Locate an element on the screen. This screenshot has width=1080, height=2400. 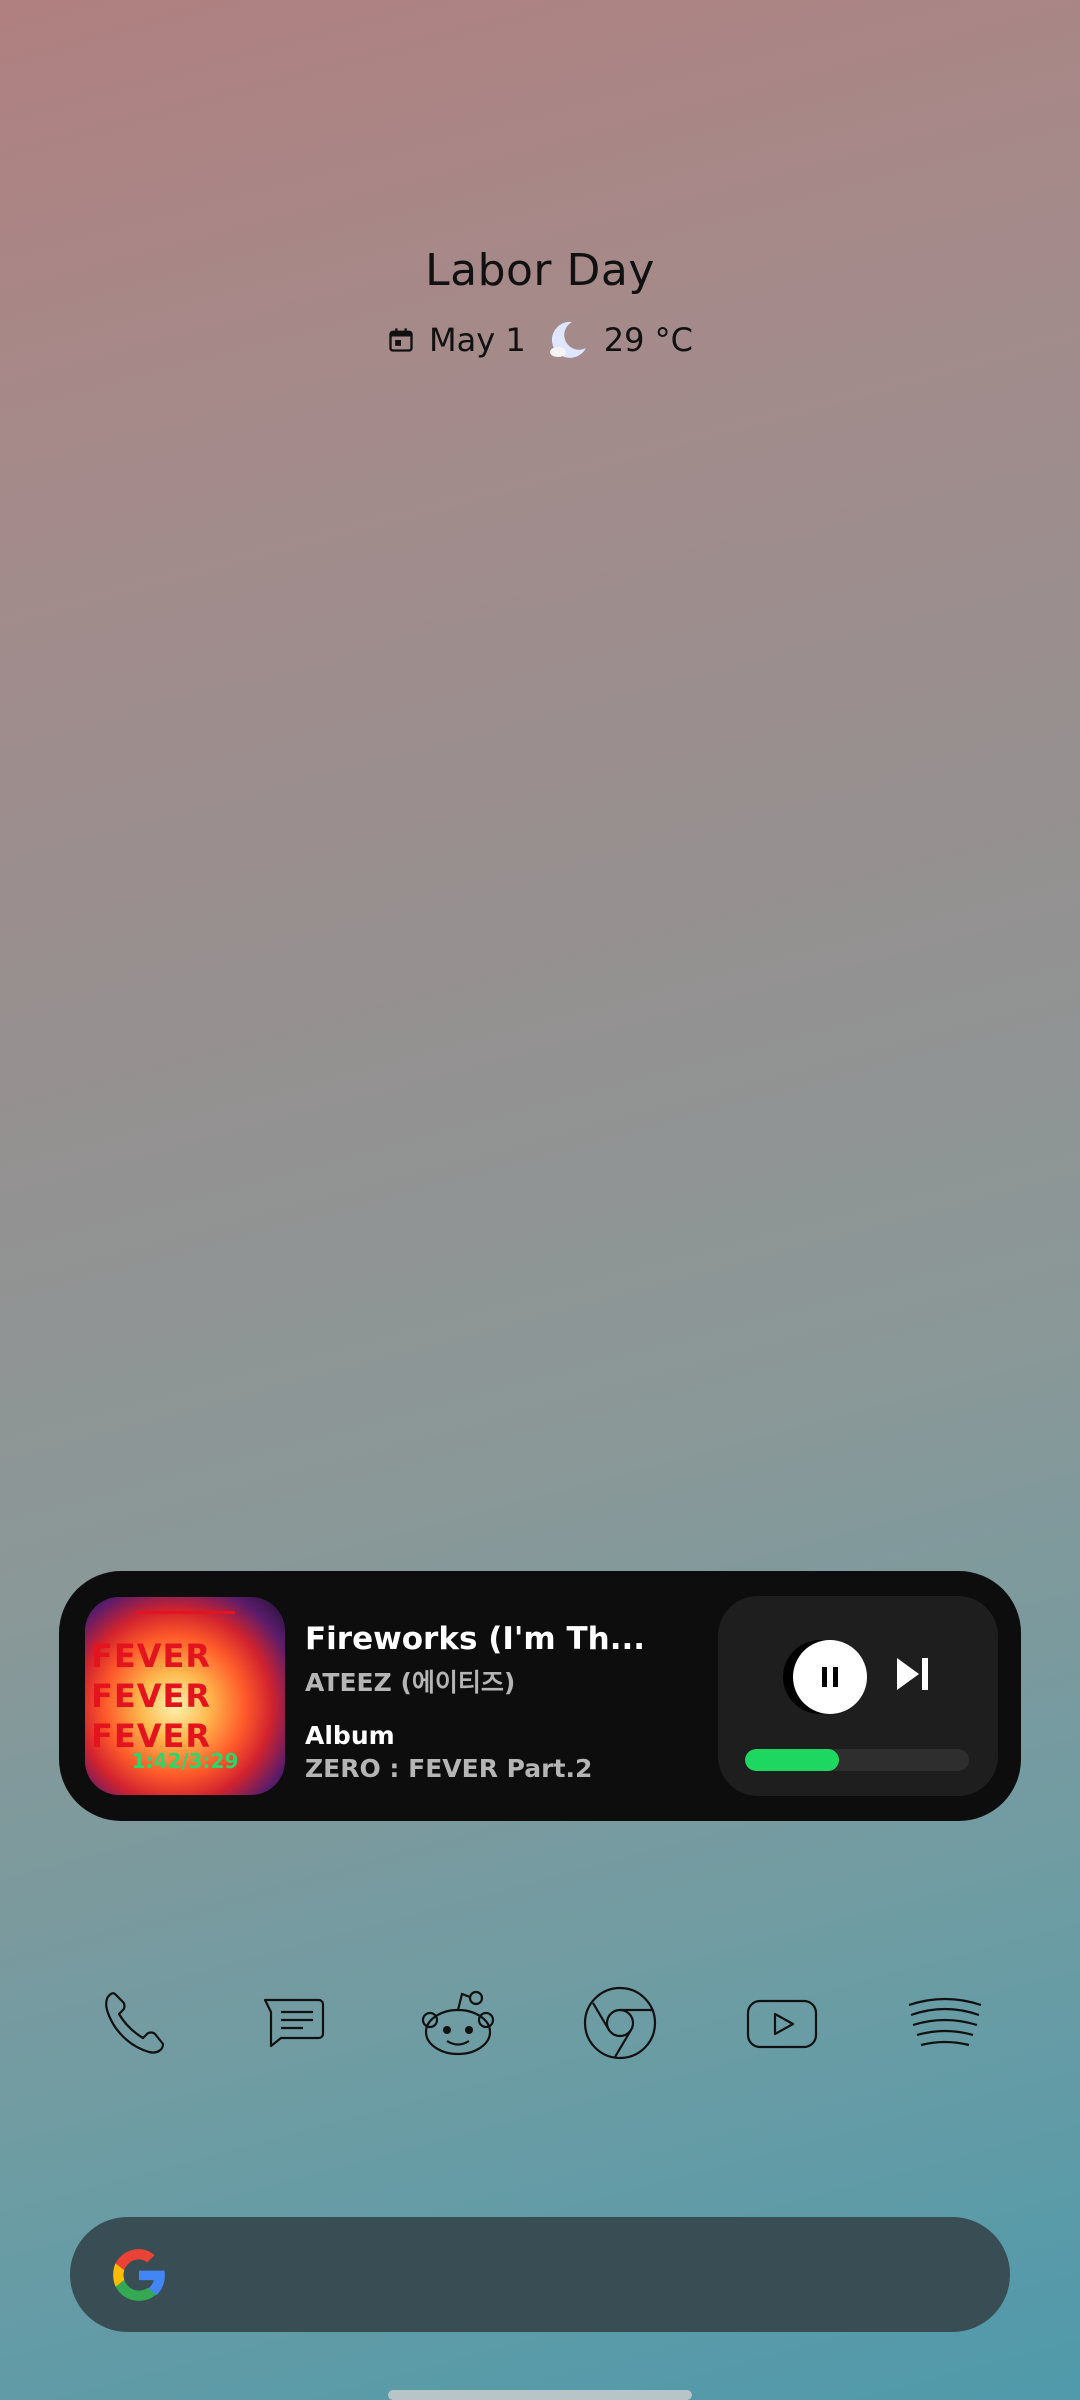
youtube-icon is located at coordinates (782, 2023).